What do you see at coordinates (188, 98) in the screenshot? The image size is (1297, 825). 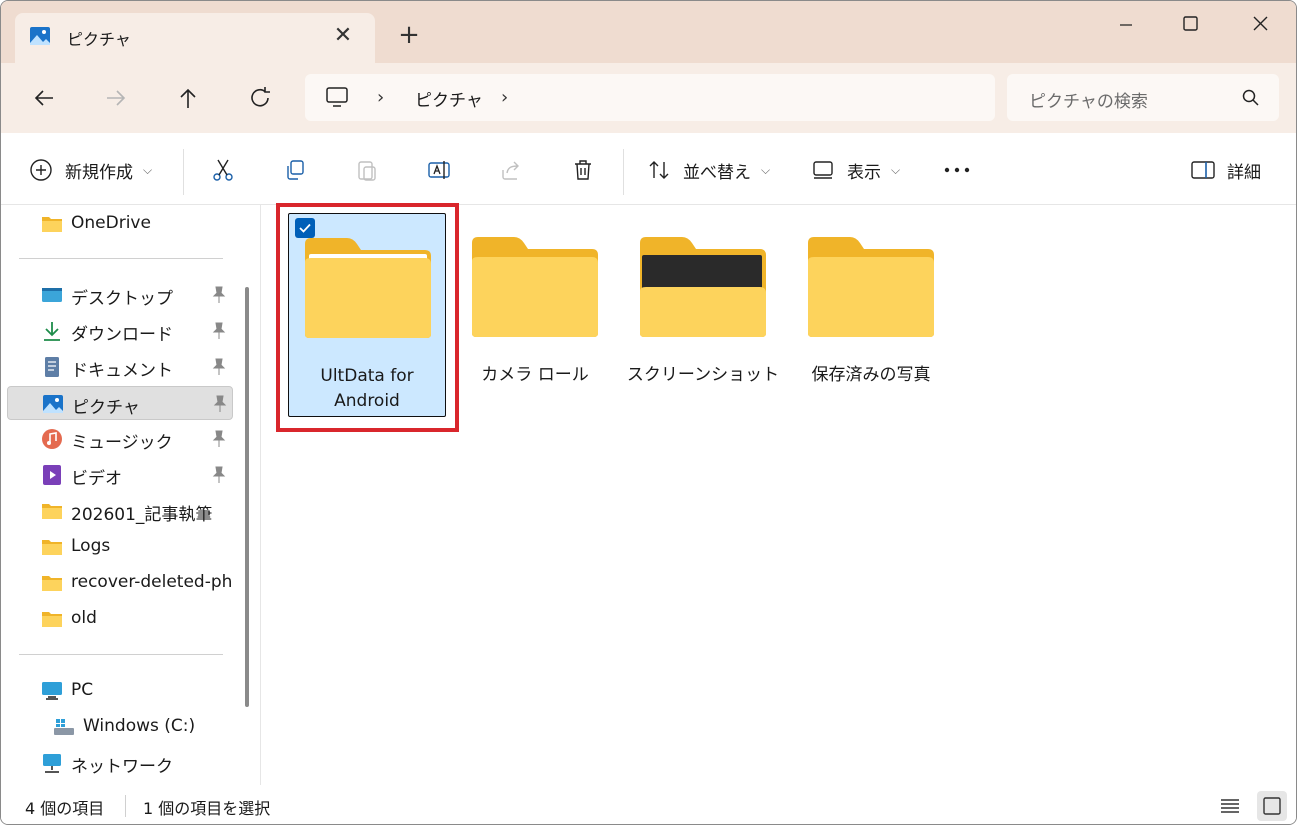 I see `up-arrow-icon` at bounding box center [188, 98].